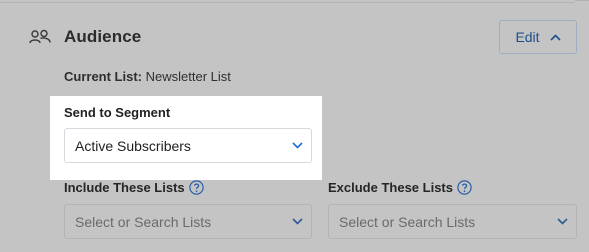  I want to click on include-lists-select: Select or Search Lists, so click(188, 221).